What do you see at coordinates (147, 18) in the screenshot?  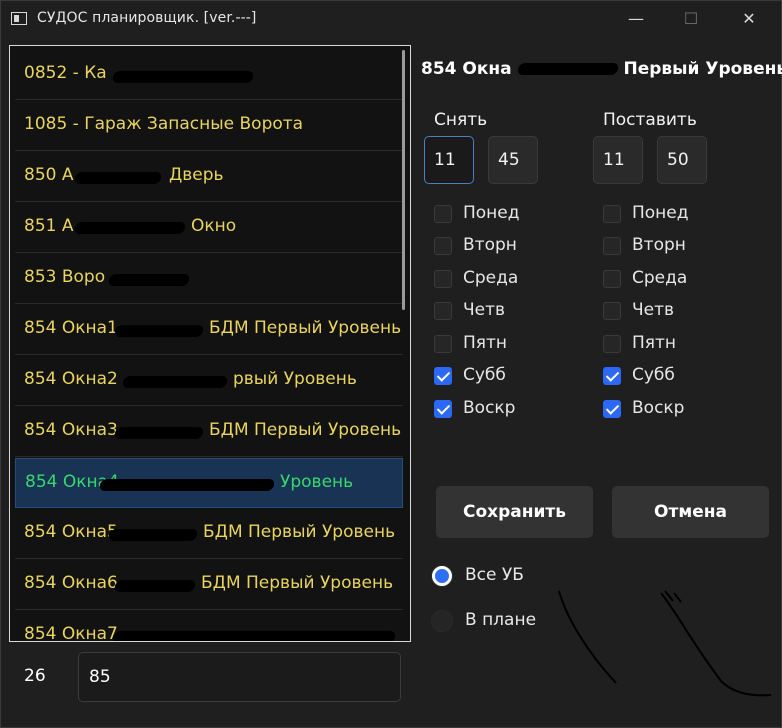 I see `window-title: СУДОС планировщик. [ver.---]` at bounding box center [147, 18].